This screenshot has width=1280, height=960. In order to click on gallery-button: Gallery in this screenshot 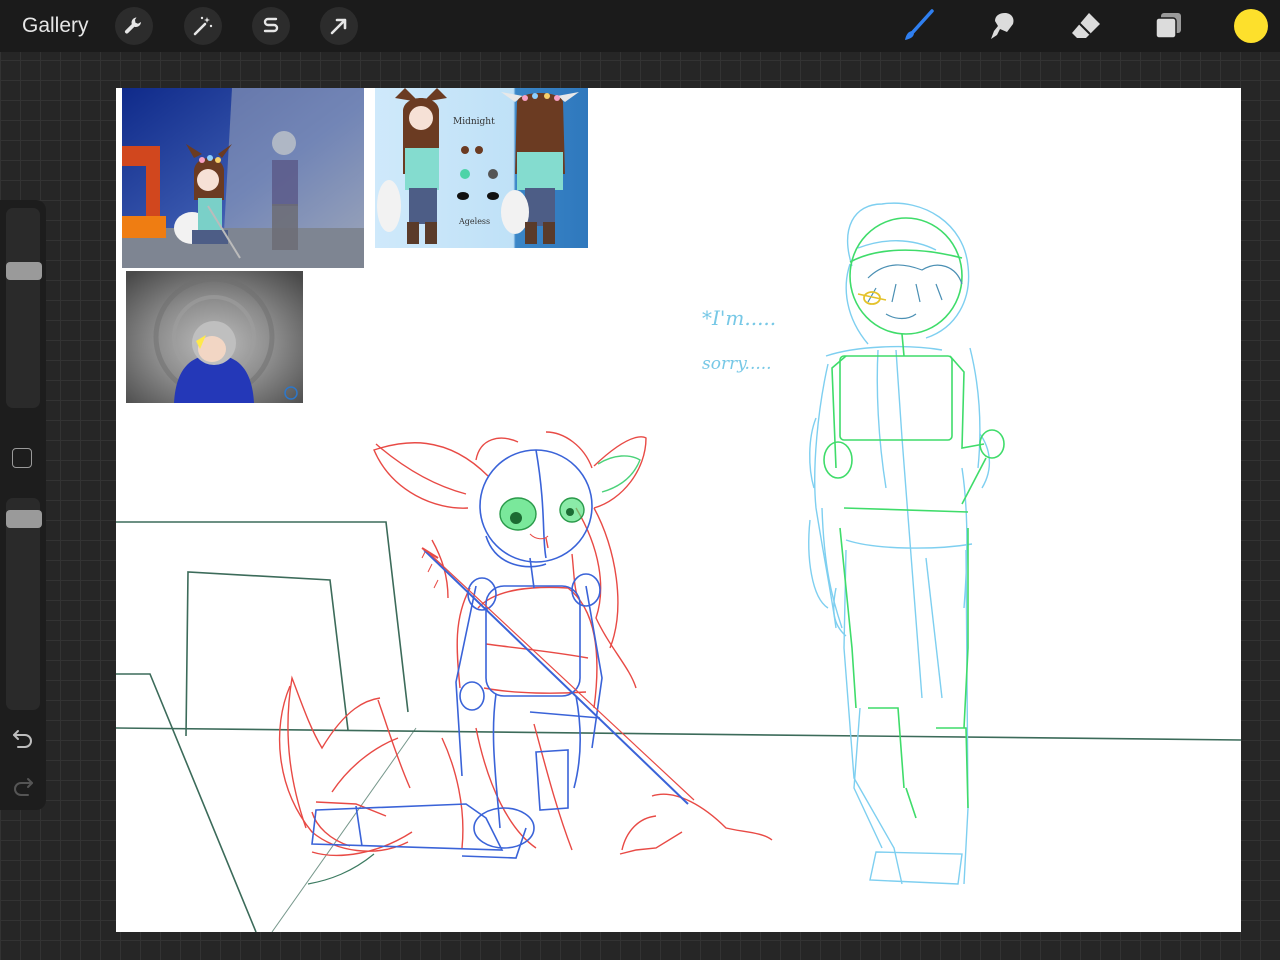, I will do `click(55, 26)`.